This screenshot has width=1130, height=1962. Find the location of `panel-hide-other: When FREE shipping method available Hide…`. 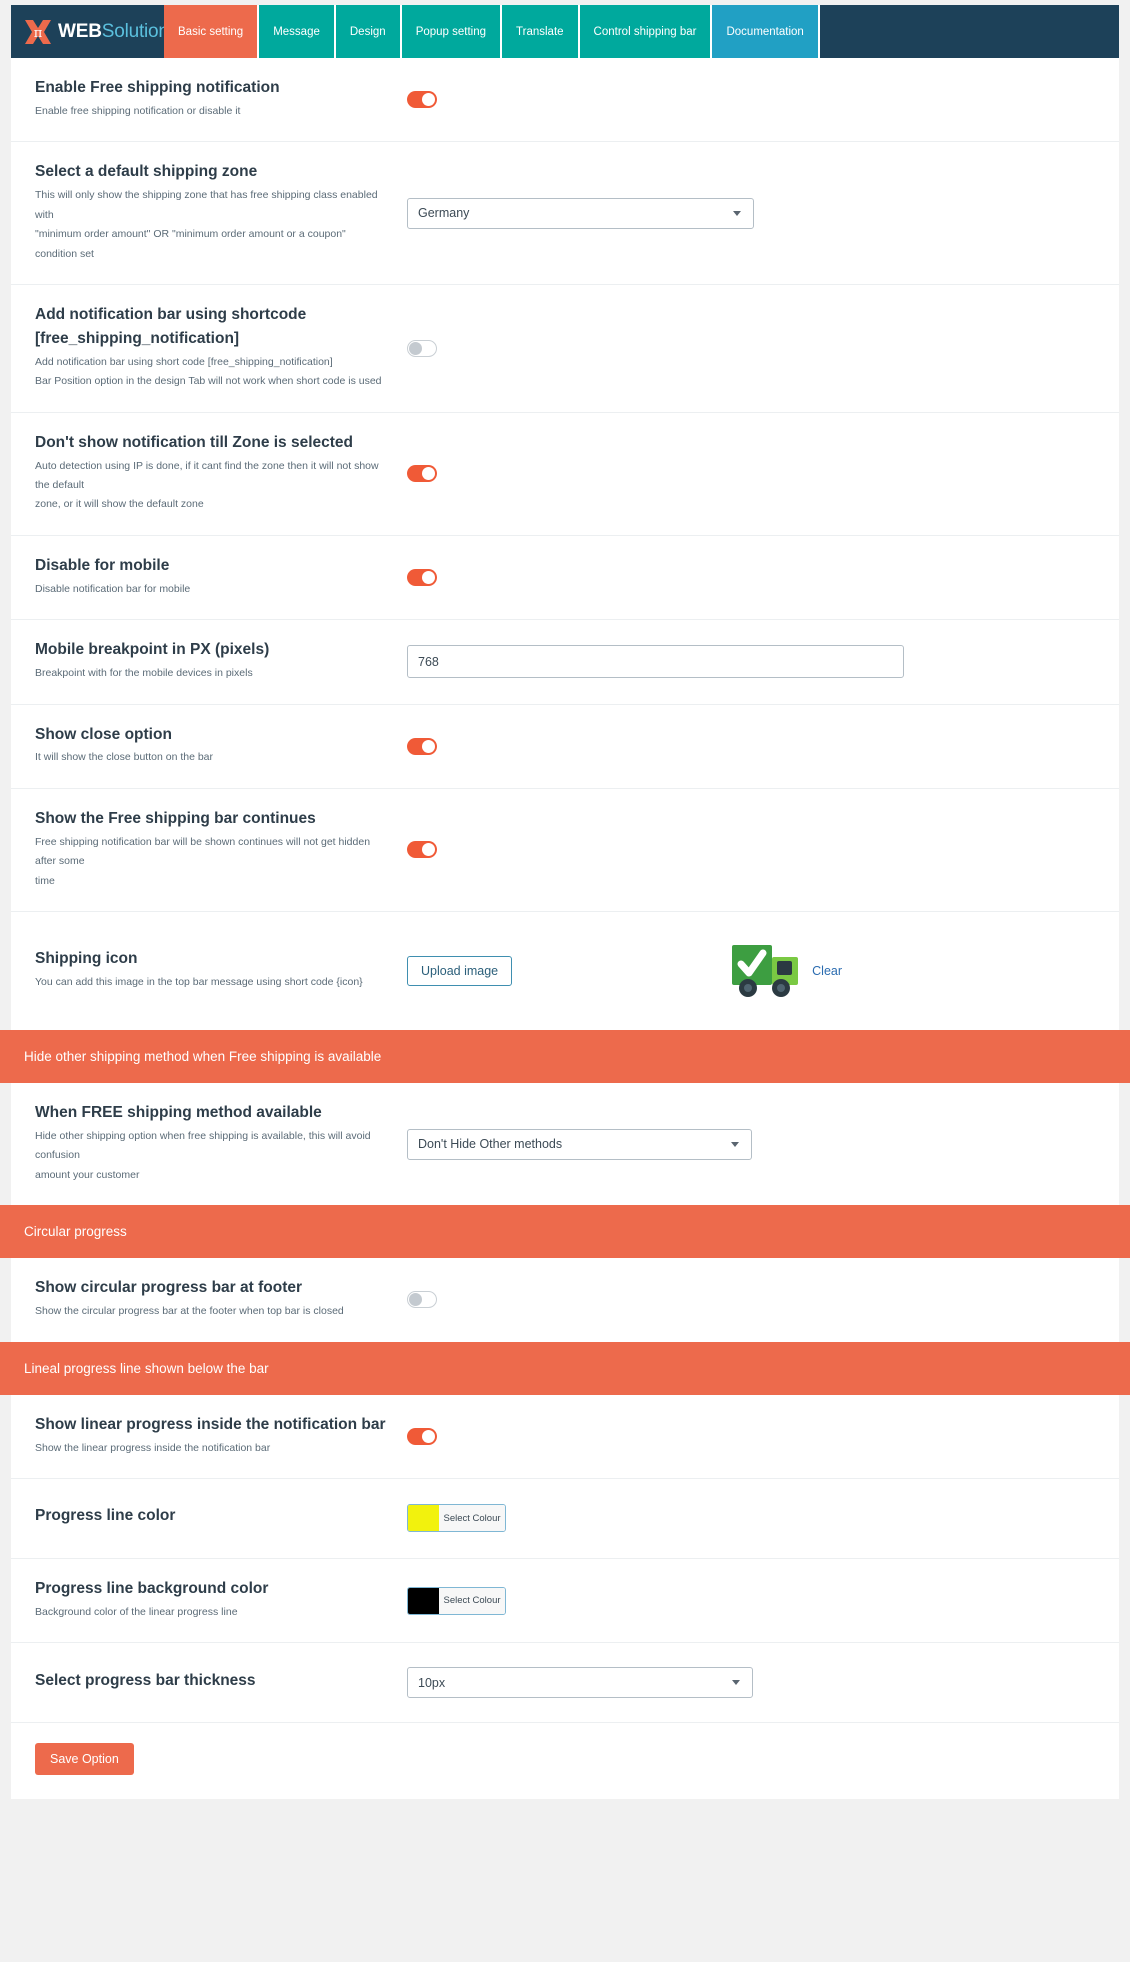

panel-hide-other: When FREE shipping method available Hide… is located at coordinates (565, 1144).